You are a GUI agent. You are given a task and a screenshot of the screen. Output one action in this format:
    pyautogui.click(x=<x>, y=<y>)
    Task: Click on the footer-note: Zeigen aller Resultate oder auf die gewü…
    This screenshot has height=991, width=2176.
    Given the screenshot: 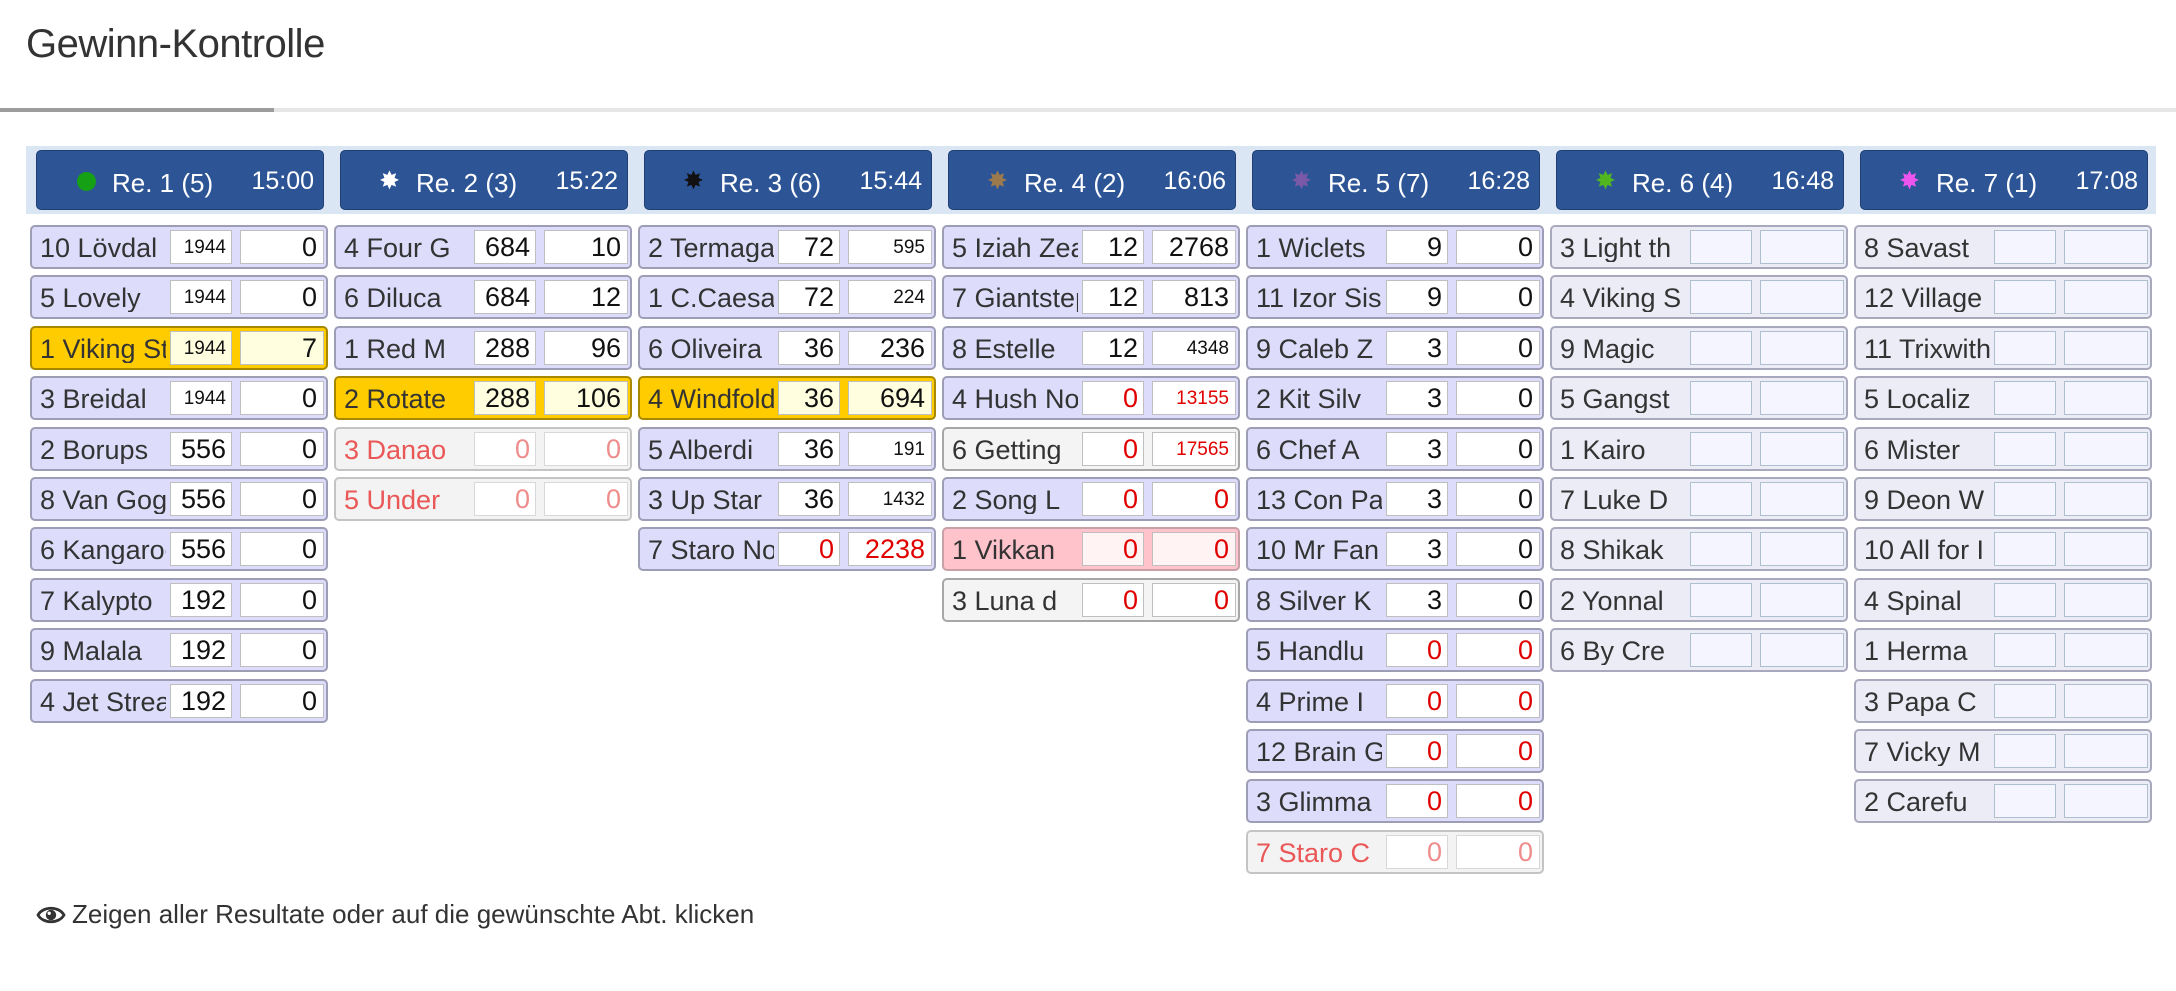 What is the action you would take?
    pyautogui.click(x=395, y=914)
    